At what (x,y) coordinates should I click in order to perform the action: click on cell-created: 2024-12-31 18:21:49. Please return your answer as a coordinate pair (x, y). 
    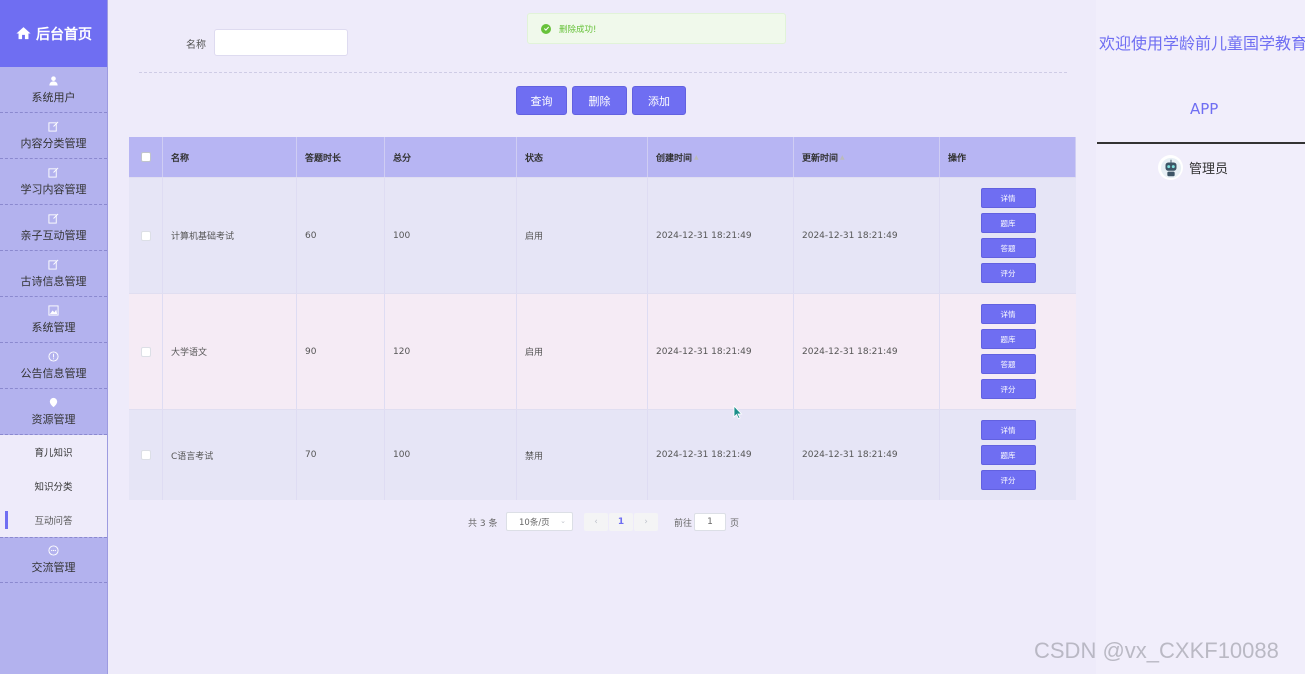
    Looking at the image, I should click on (721, 455).